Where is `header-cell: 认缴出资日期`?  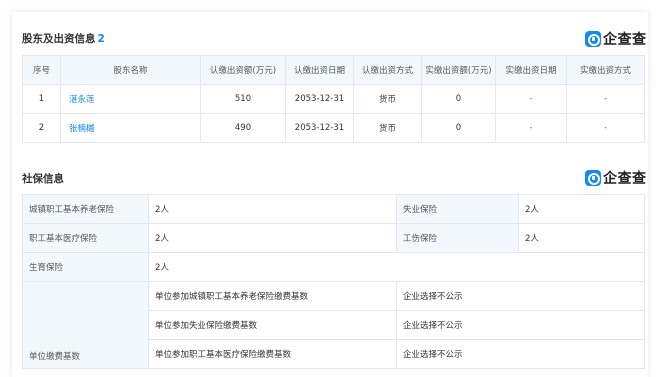
header-cell: 认缴出资日期 is located at coordinates (319, 70).